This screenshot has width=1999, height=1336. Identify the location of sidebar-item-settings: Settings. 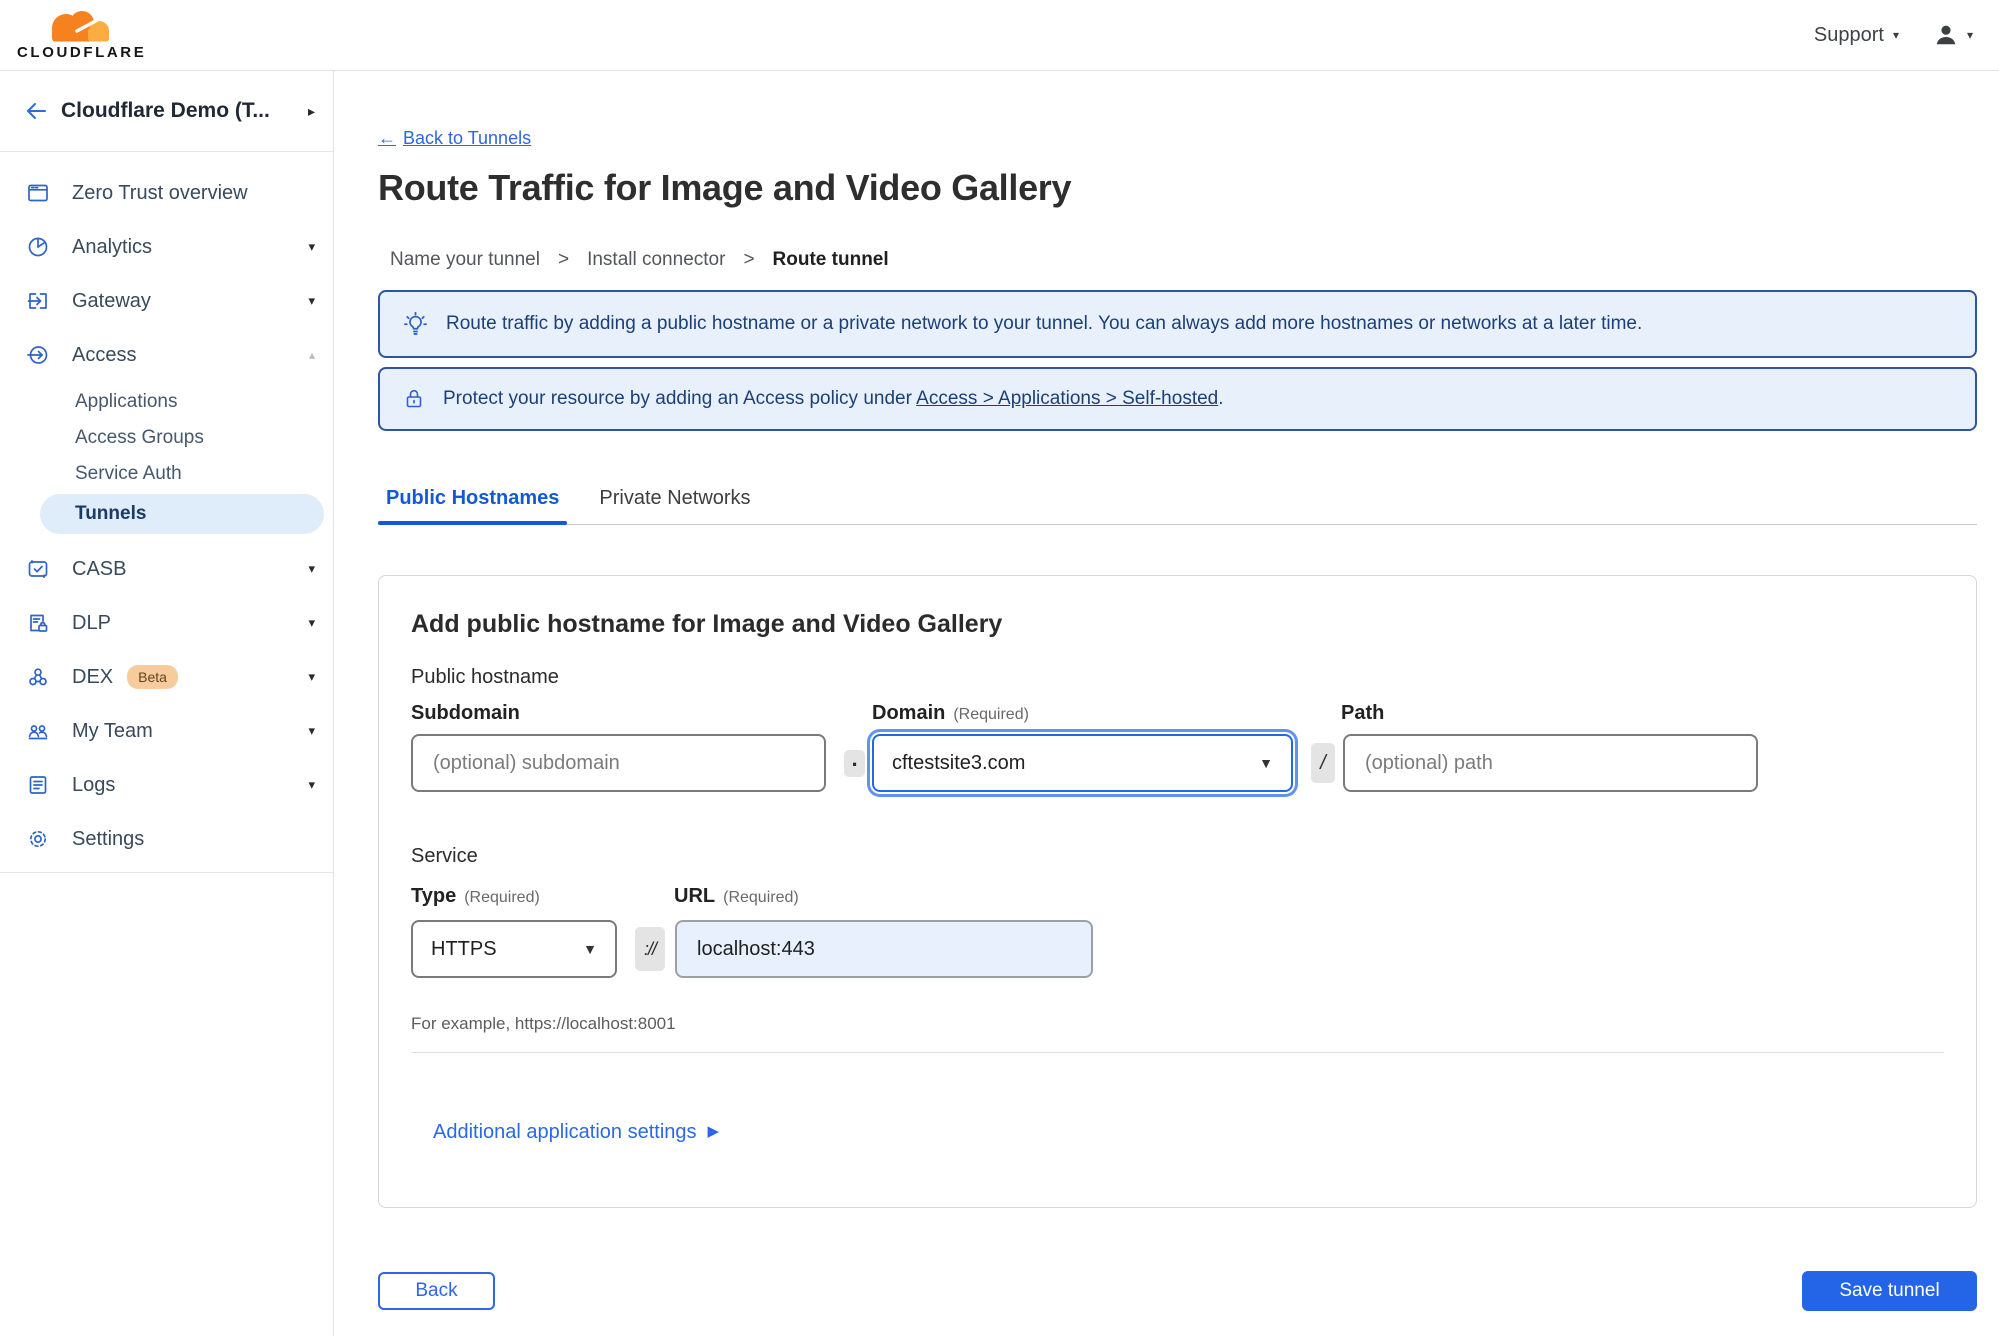
(166, 839).